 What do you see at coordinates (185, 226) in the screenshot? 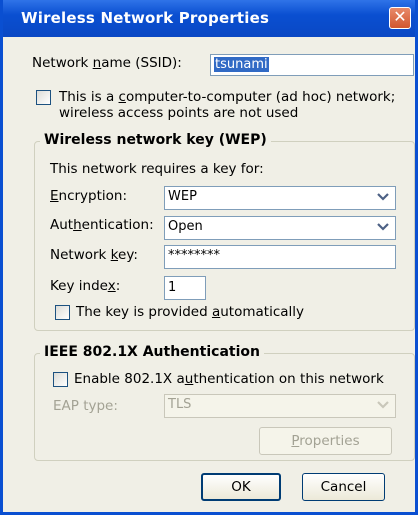
I see `authentication-value: Open` at bounding box center [185, 226].